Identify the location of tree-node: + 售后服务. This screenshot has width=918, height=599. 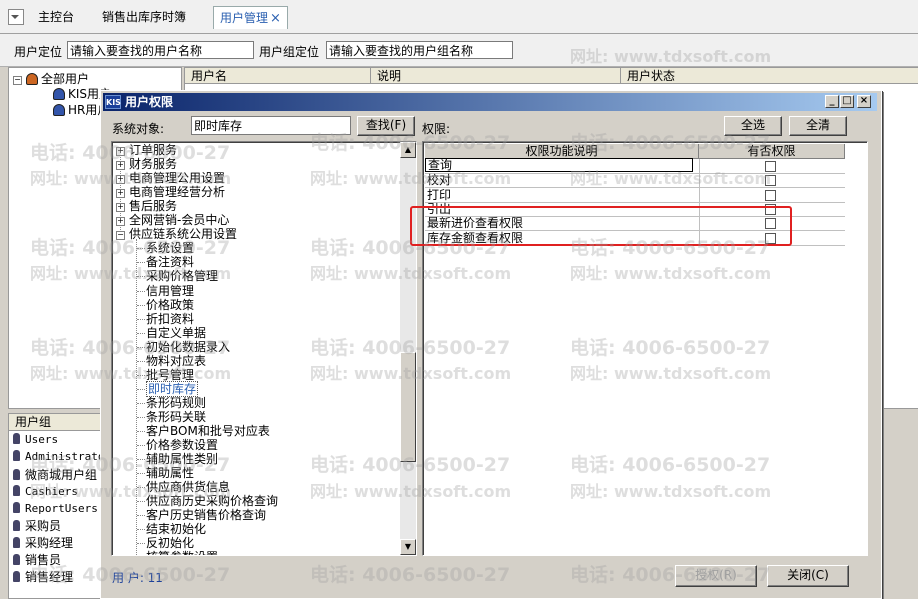
(146, 206).